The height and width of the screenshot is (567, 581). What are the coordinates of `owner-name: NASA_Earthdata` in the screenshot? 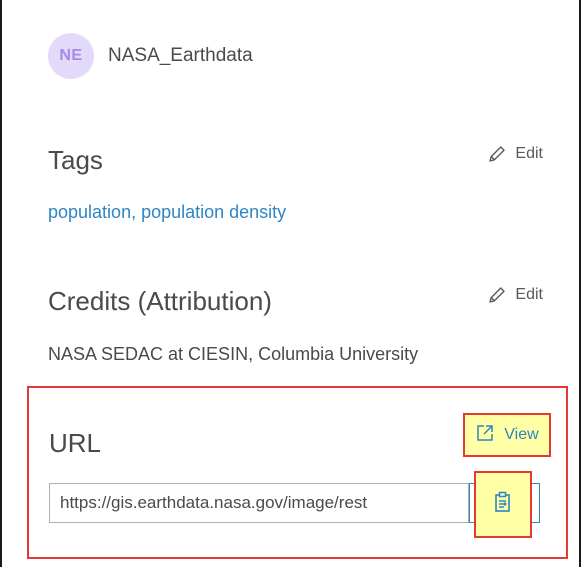 It's located at (180, 56).